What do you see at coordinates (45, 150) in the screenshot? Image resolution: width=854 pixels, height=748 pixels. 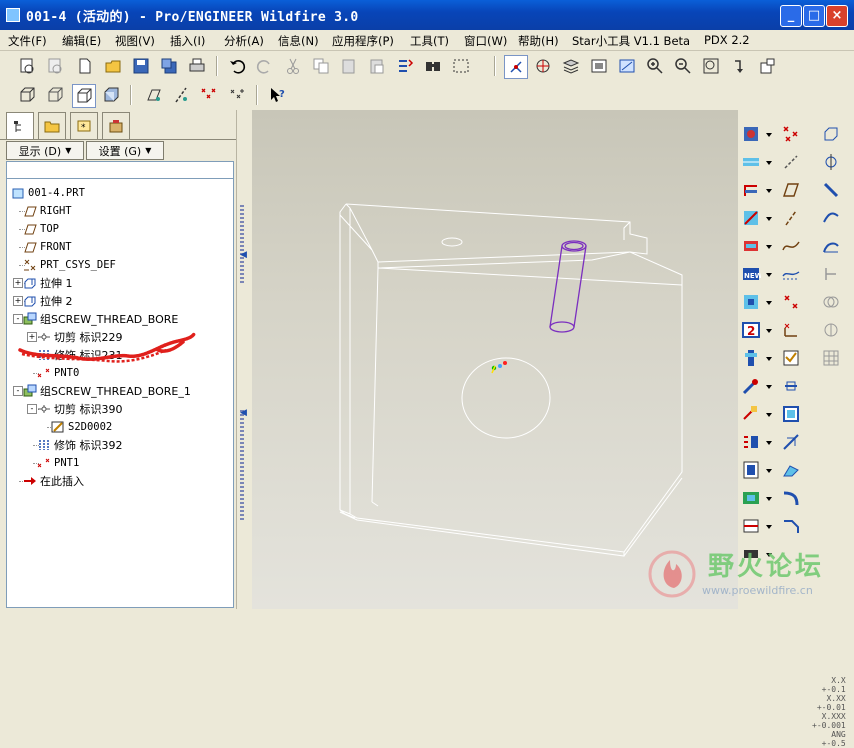 I see `show-dropdown: 显示 (D) ▼` at bounding box center [45, 150].